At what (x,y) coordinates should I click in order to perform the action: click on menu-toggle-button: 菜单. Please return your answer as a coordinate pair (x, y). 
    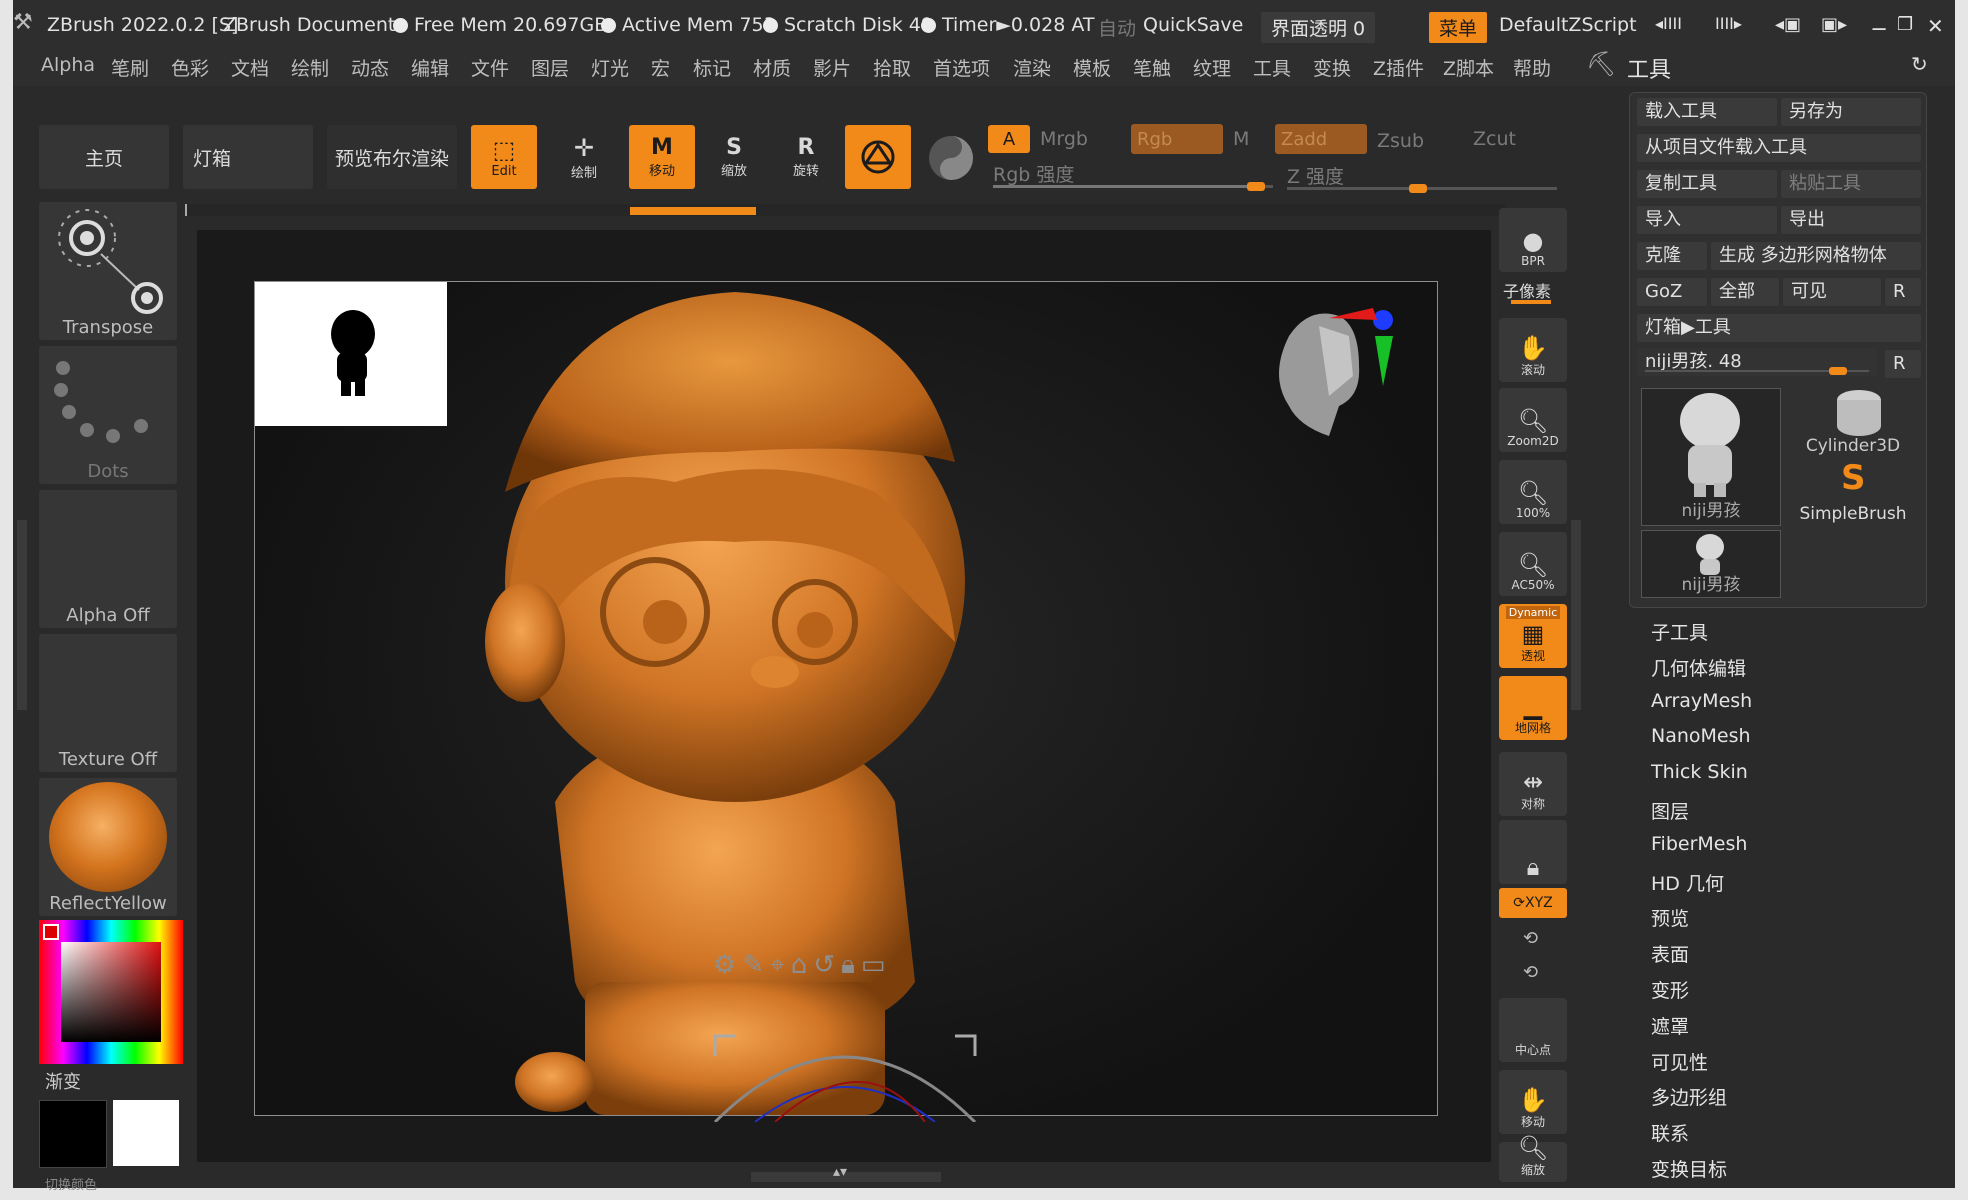
    Looking at the image, I should click on (1458, 27).